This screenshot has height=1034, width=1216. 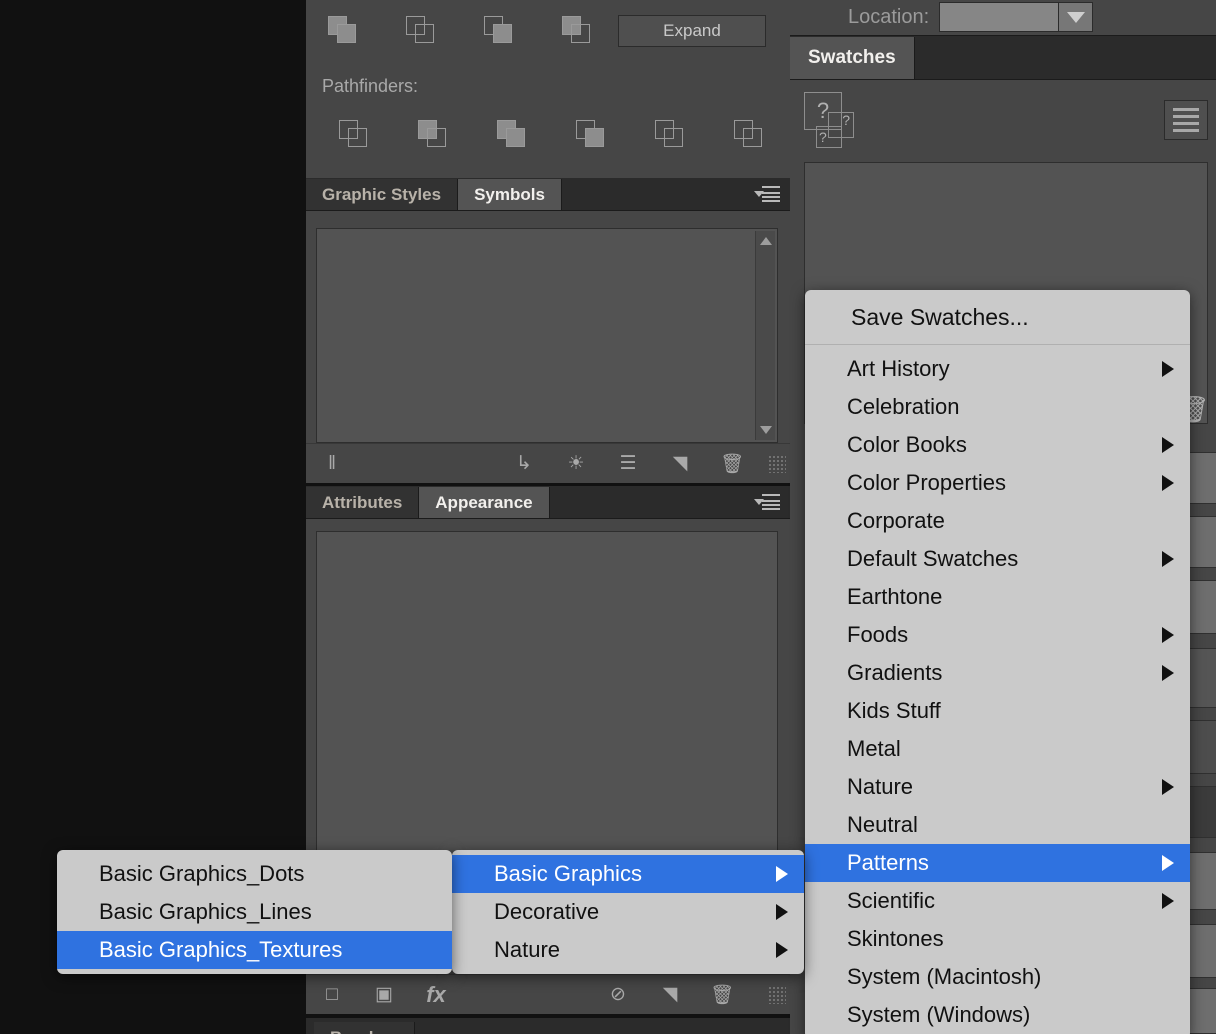 What do you see at coordinates (434, 135) in the screenshot?
I see `trim-icon` at bounding box center [434, 135].